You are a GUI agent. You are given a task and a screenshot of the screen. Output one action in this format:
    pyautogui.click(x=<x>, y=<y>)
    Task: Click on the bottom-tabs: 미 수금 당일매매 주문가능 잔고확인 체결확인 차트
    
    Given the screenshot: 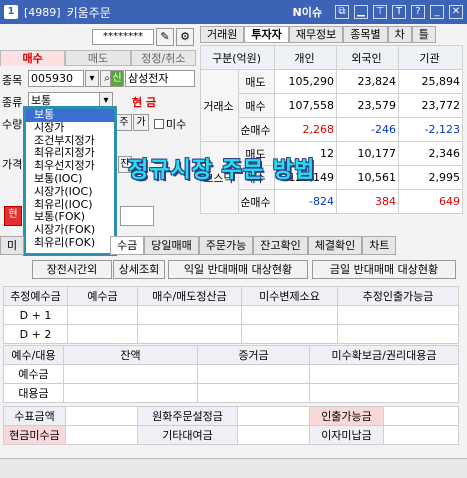 What is the action you would take?
    pyautogui.click(x=233, y=245)
    